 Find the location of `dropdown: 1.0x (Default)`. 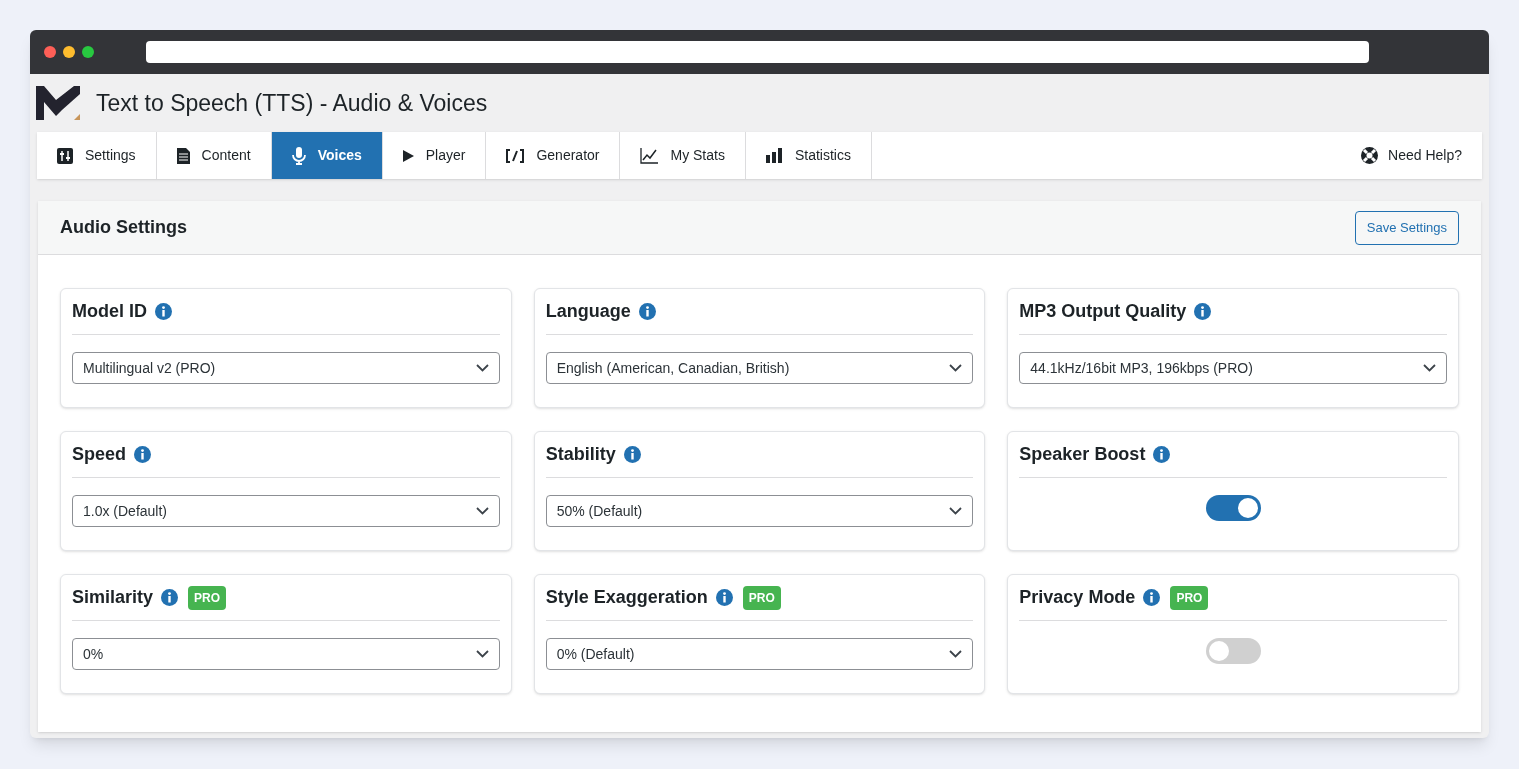

dropdown: 1.0x (Default) is located at coordinates (286, 511).